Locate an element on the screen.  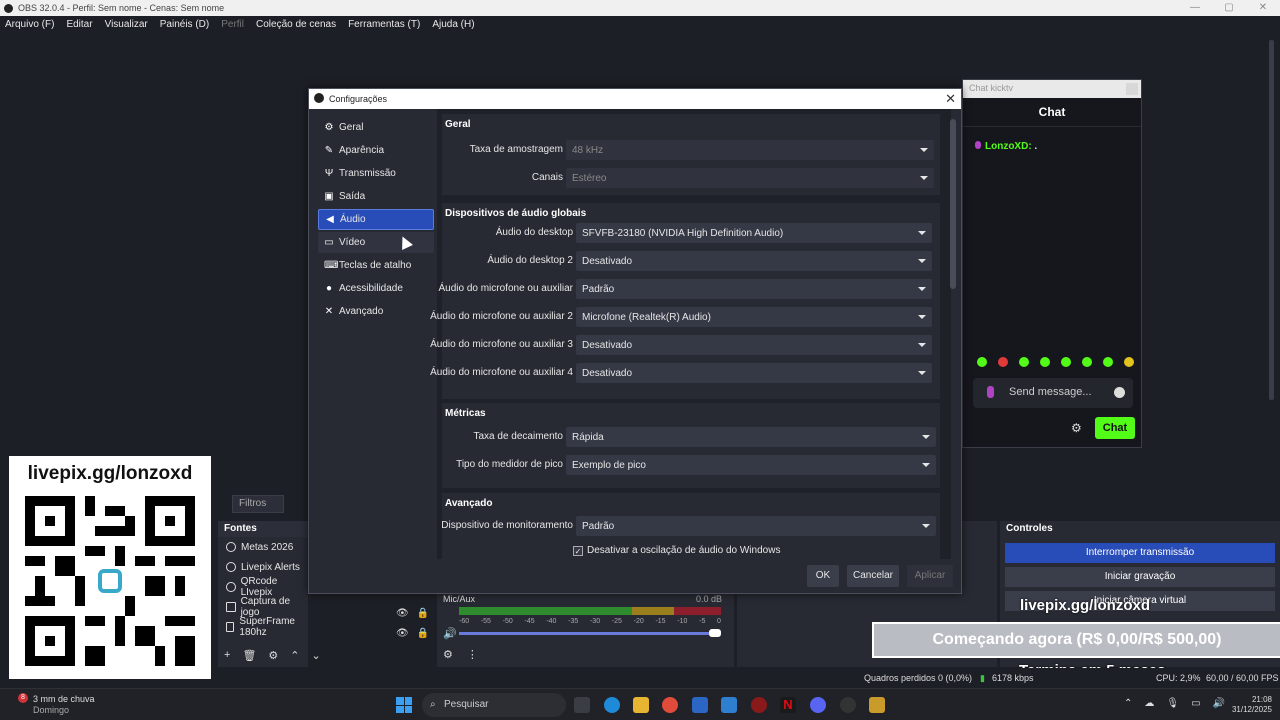
menu-profile: Perfil is located at coordinates (232, 24).